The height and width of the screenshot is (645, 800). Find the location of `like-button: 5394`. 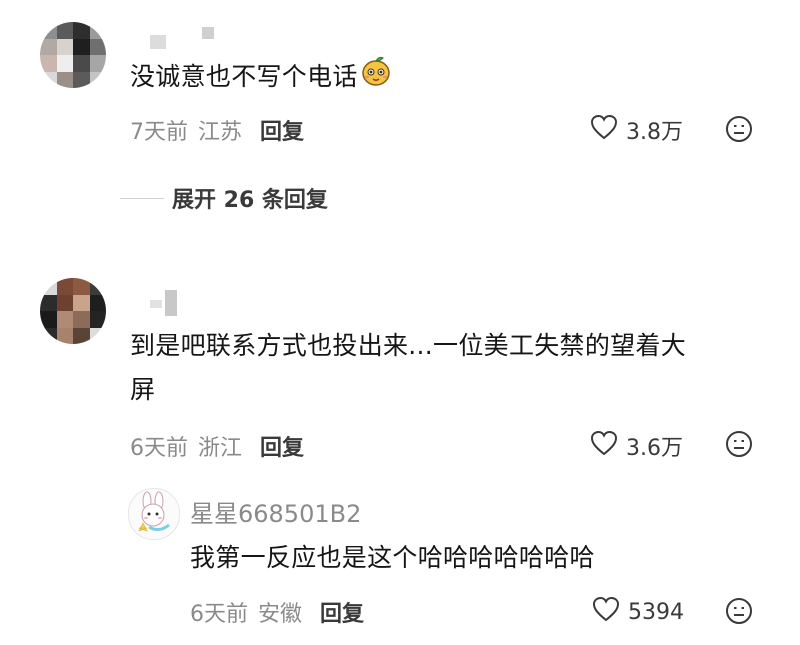

like-button: 5394 is located at coordinates (638, 612).